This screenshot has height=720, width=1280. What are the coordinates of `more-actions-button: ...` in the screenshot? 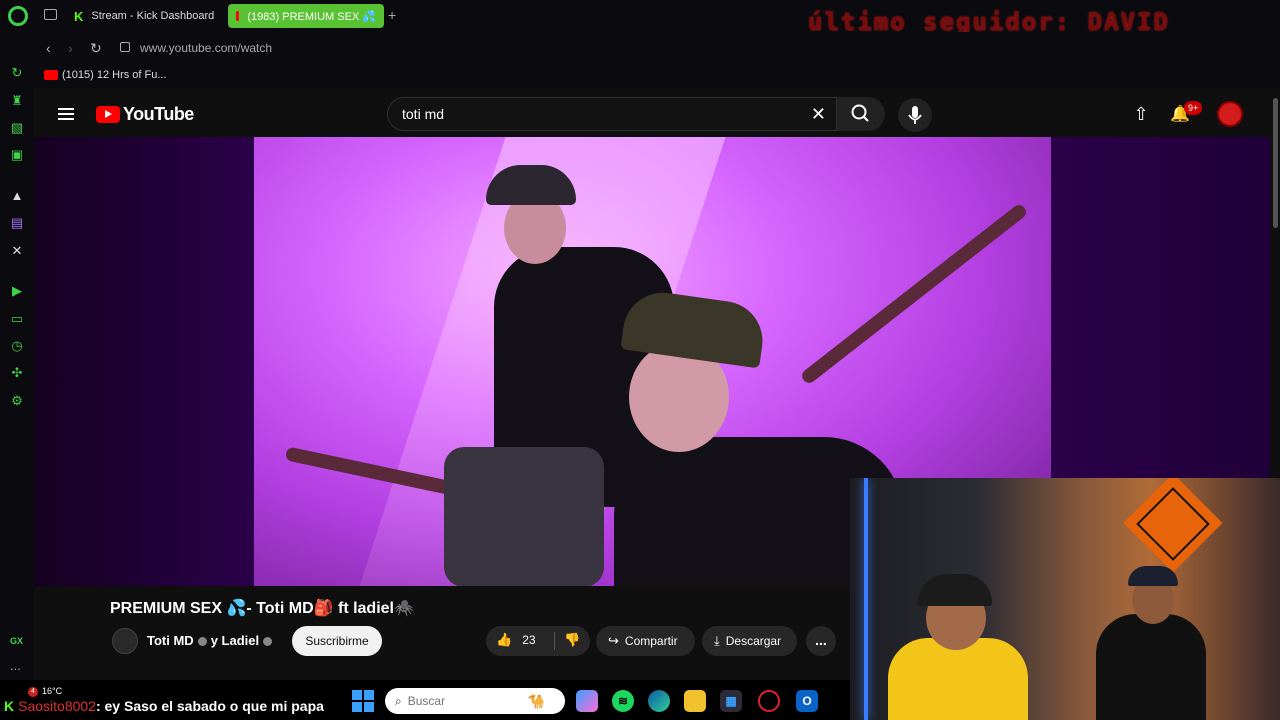 It's located at (821, 641).